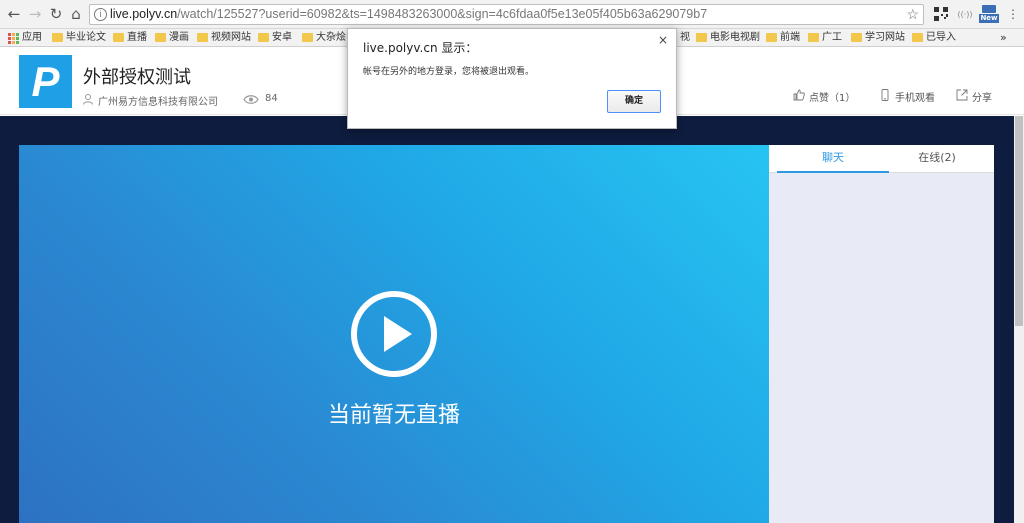 Image resolution: width=1024 pixels, height=523 pixels. I want to click on view-count: 84, so click(260, 98).